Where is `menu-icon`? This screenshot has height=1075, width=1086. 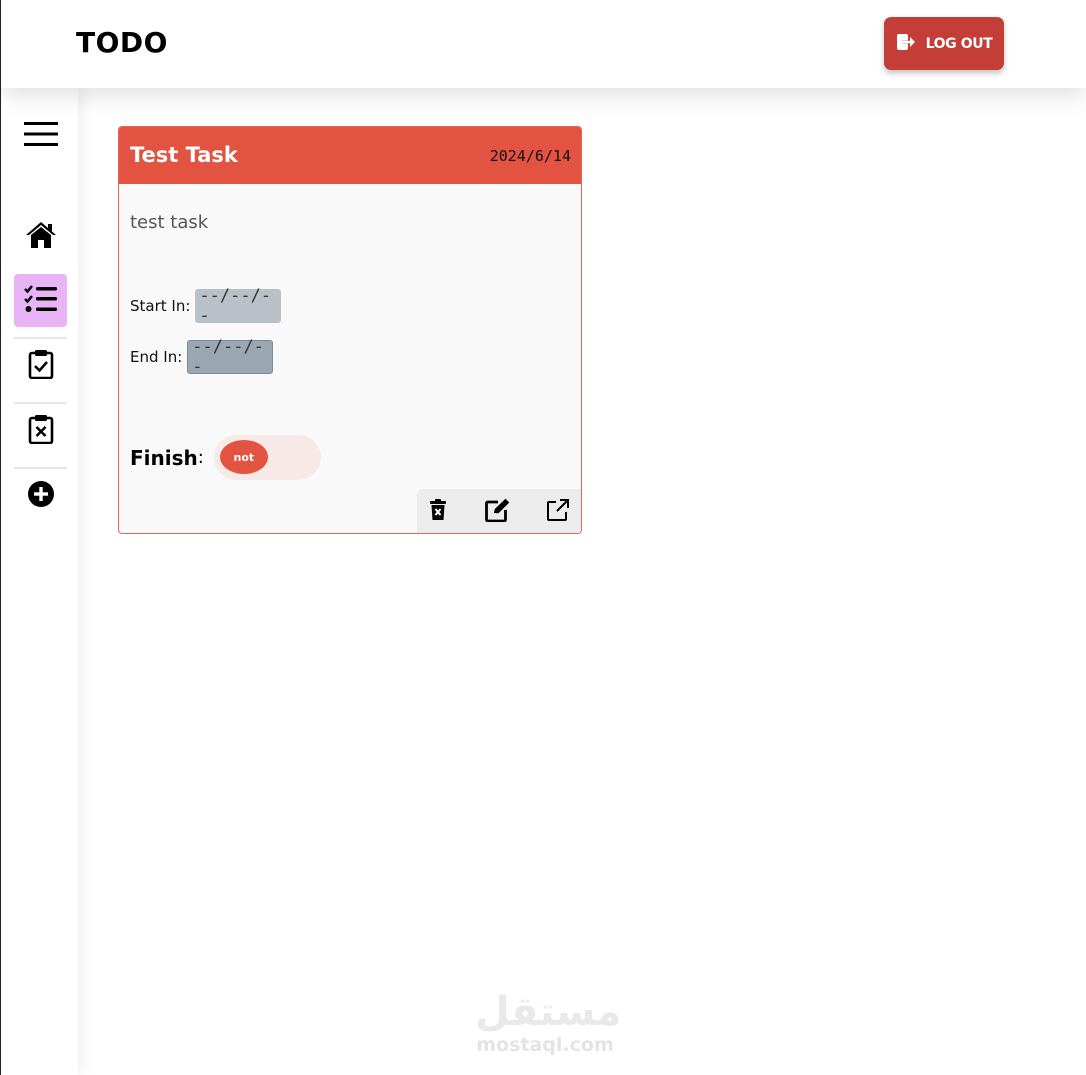
menu-icon is located at coordinates (40, 136).